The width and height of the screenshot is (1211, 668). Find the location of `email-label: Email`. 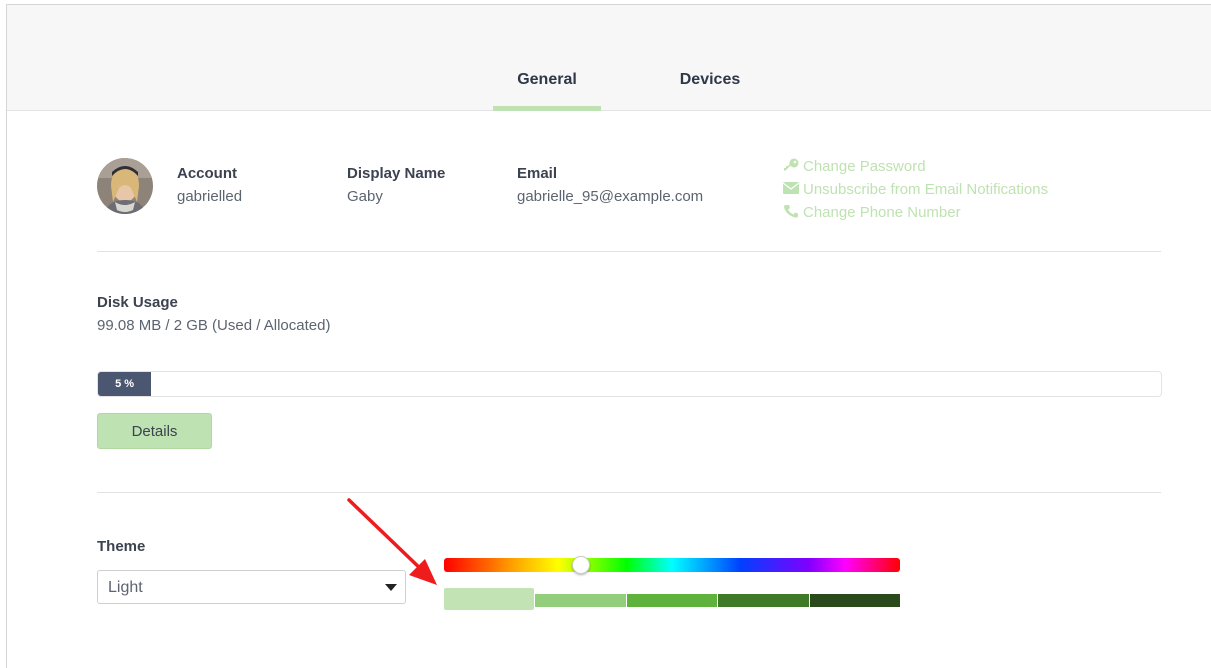

email-label: Email is located at coordinates (537, 173).